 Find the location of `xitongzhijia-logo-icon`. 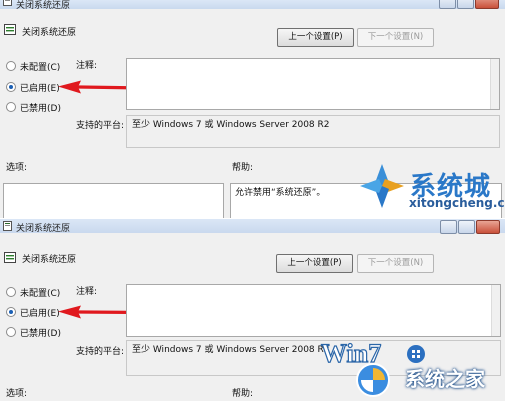

xitongzhijia-logo-icon is located at coordinates (373, 380).